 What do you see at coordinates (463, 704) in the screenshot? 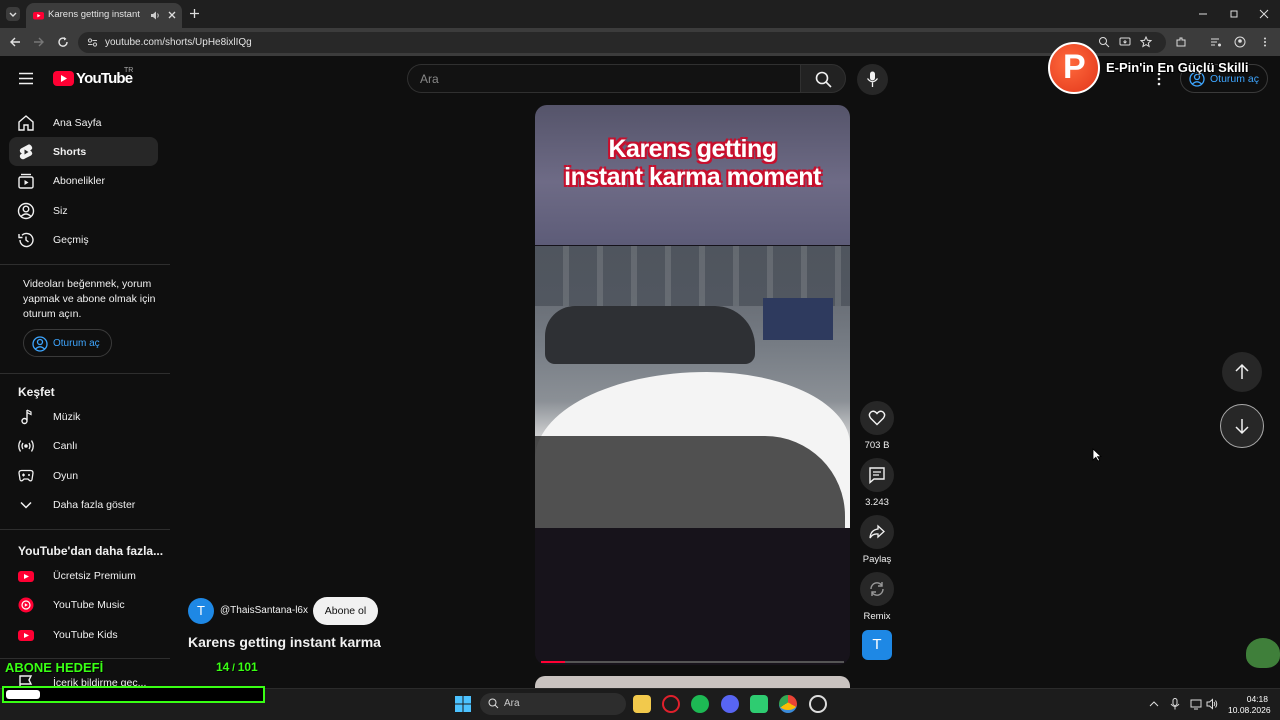
I see `windows-start-icon` at bounding box center [463, 704].